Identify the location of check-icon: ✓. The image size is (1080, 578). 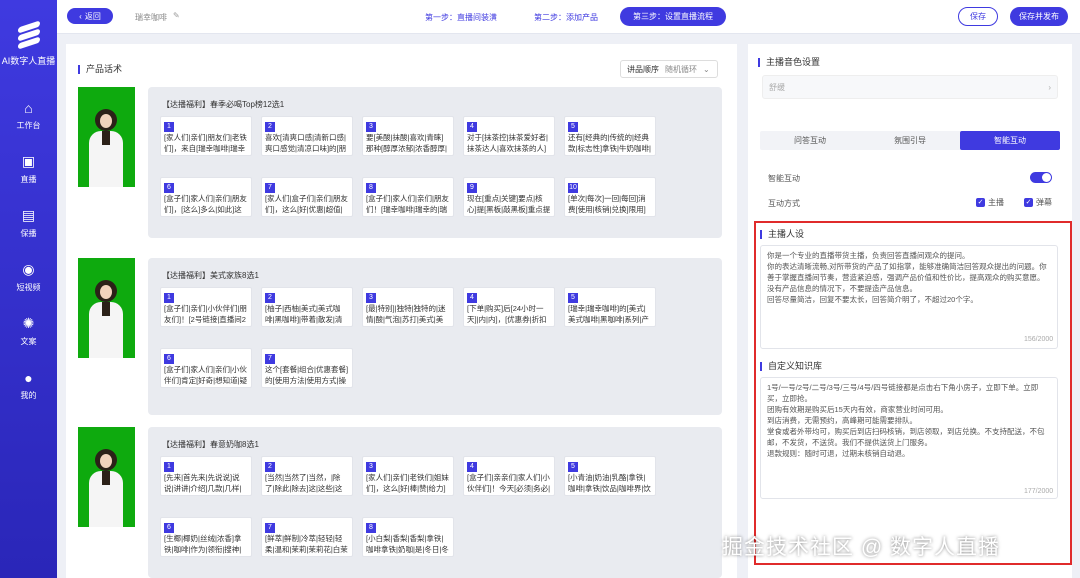
(980, 202).